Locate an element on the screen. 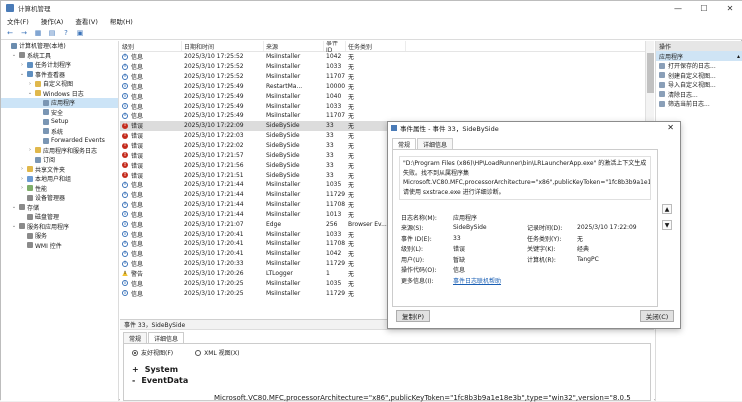 This screenshot has height=402, width=742. menu-file: 文件(F) is located at coordinates (18, 21).